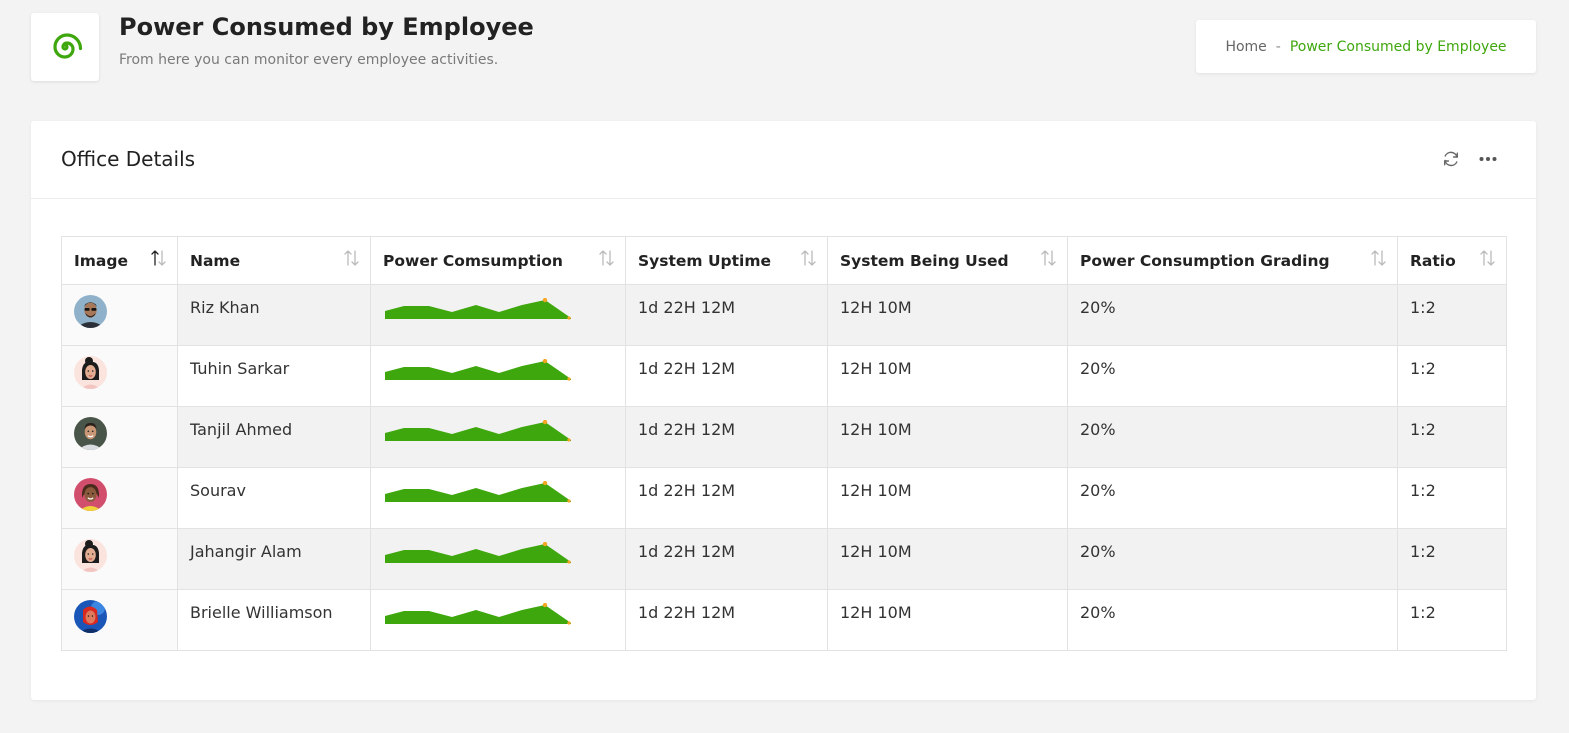 The image size is (1569, 733). What do you see at coordinates (119, 260) in the screenshot?
I see `column-header-image: Image` at bounding box center [119, 260].